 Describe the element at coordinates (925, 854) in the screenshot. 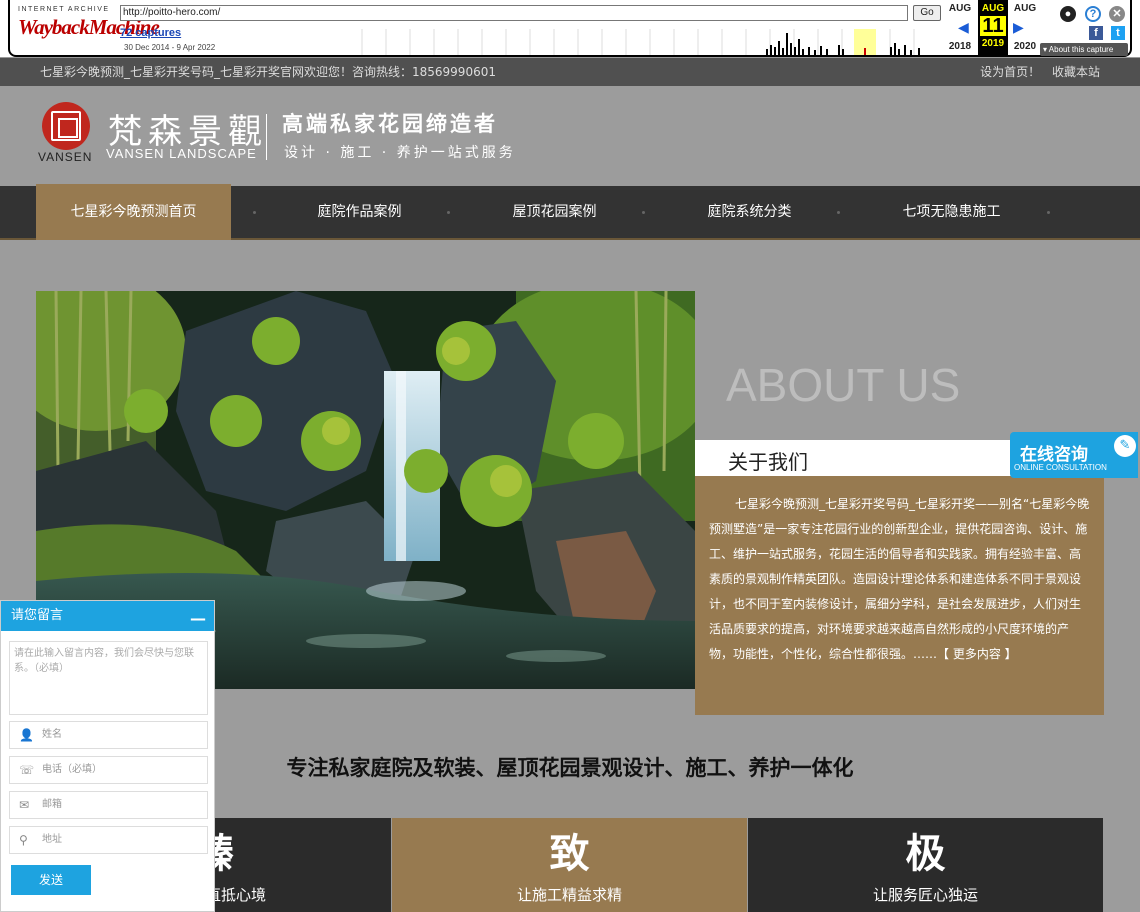

I see `feature-big-char: 极` at that location.